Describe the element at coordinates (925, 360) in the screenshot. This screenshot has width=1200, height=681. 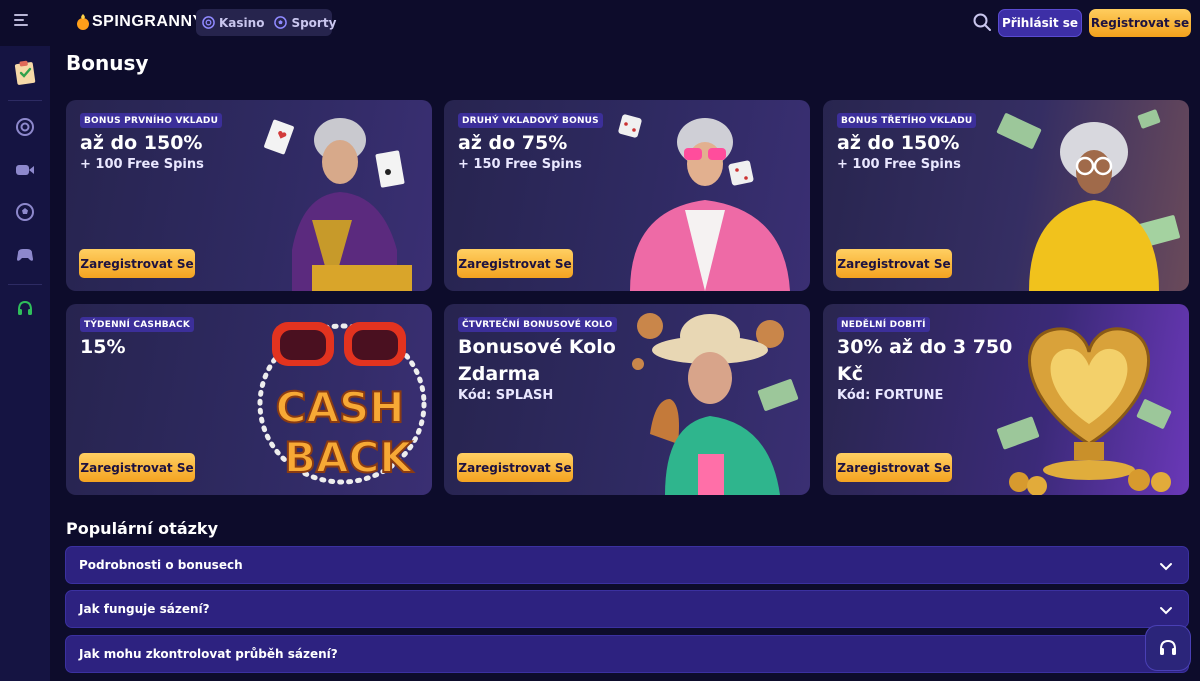
I see `bonus-headline: 30% až do 3 750 Kč` at that location.